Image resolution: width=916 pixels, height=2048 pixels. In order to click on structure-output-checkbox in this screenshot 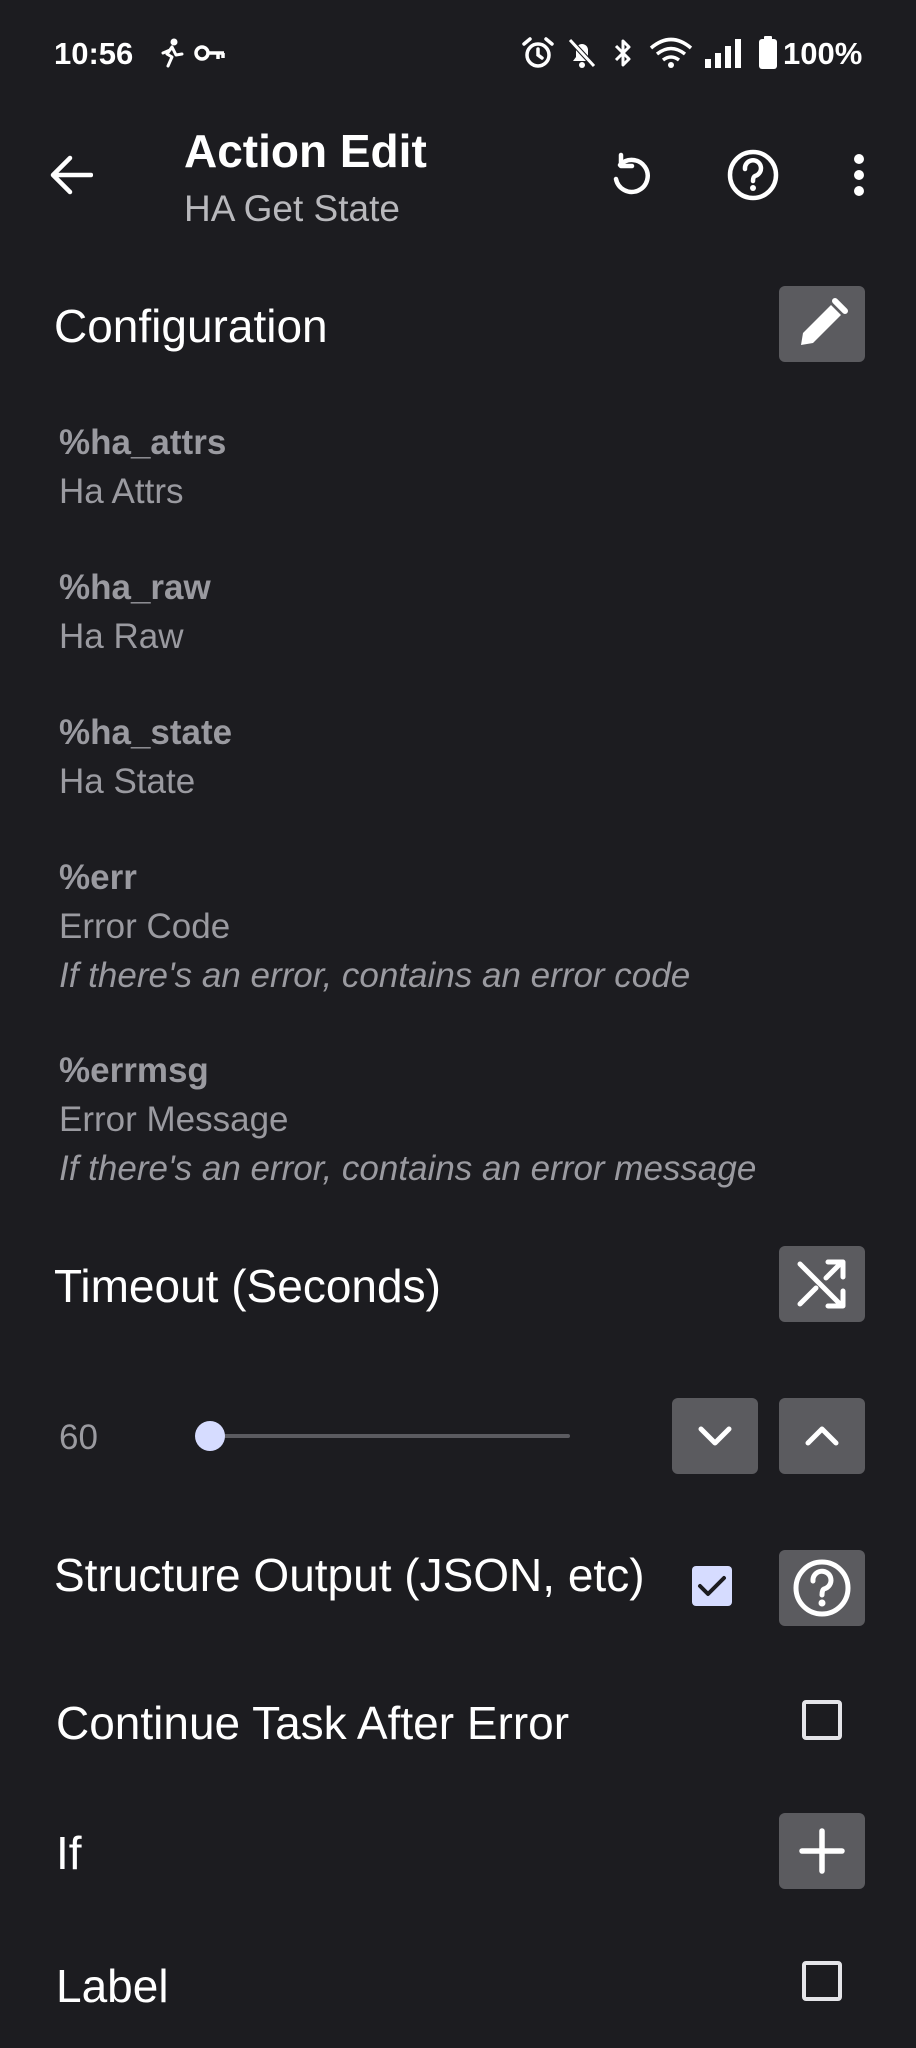, I will do `click(712, 1586)`.